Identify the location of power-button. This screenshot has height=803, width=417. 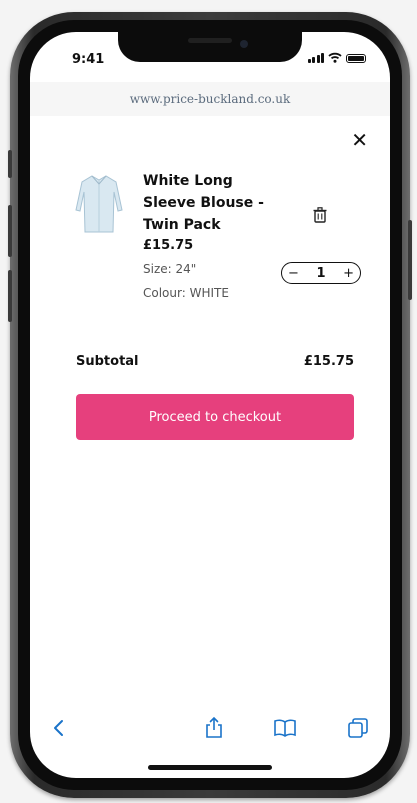
(410, 260).